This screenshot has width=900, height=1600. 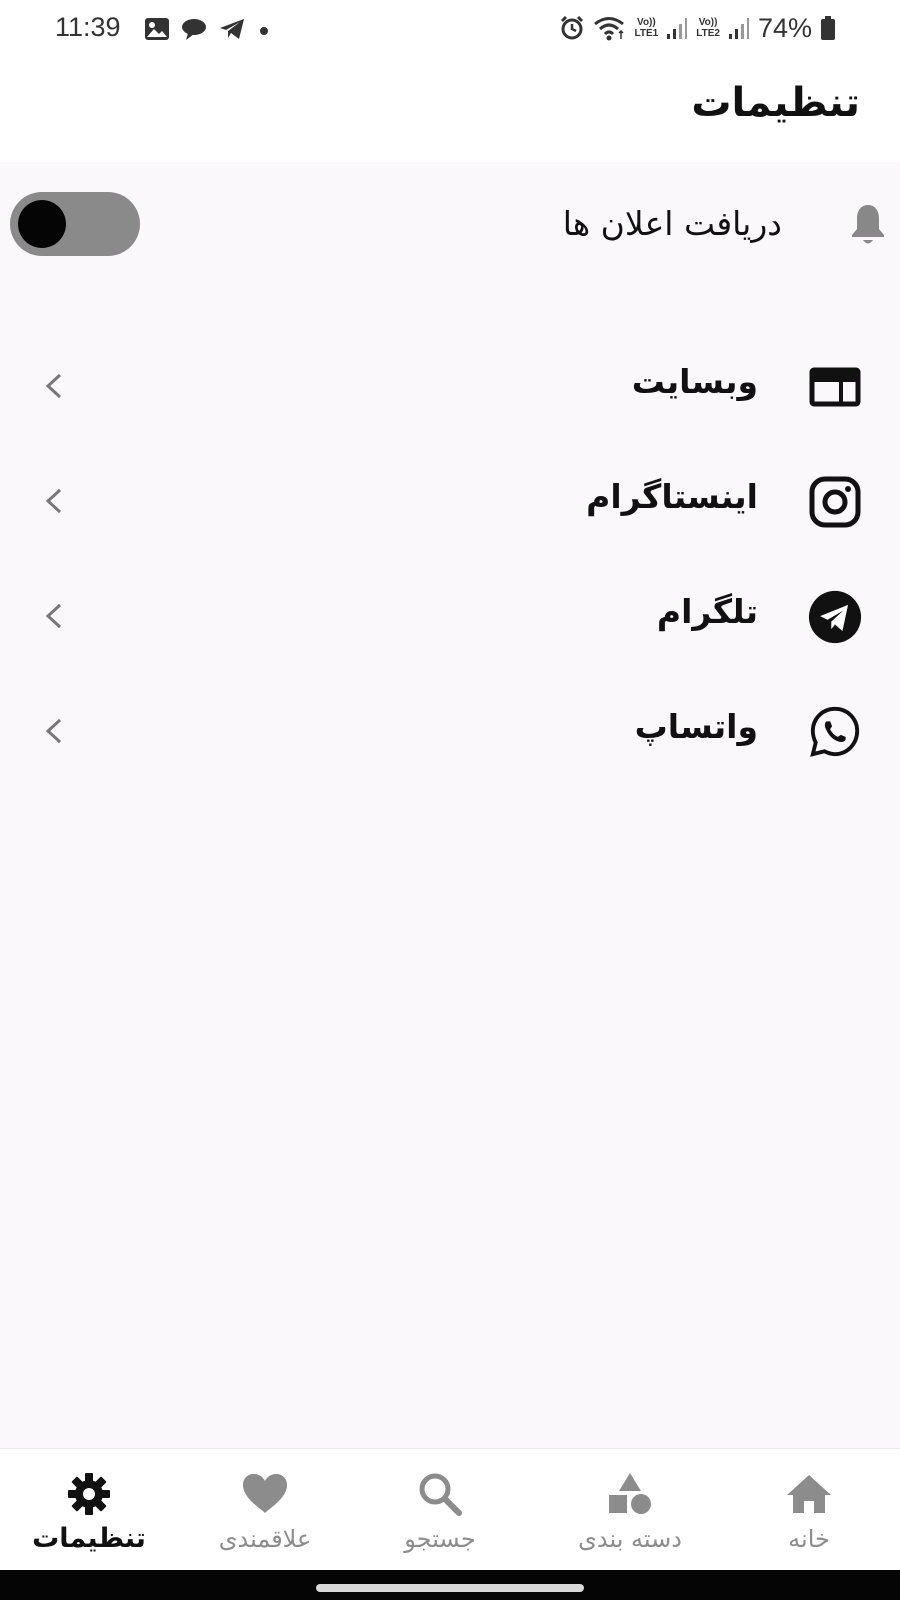 I want to click on link-row-telegram: تلگرام, so click(x=450, y=617).